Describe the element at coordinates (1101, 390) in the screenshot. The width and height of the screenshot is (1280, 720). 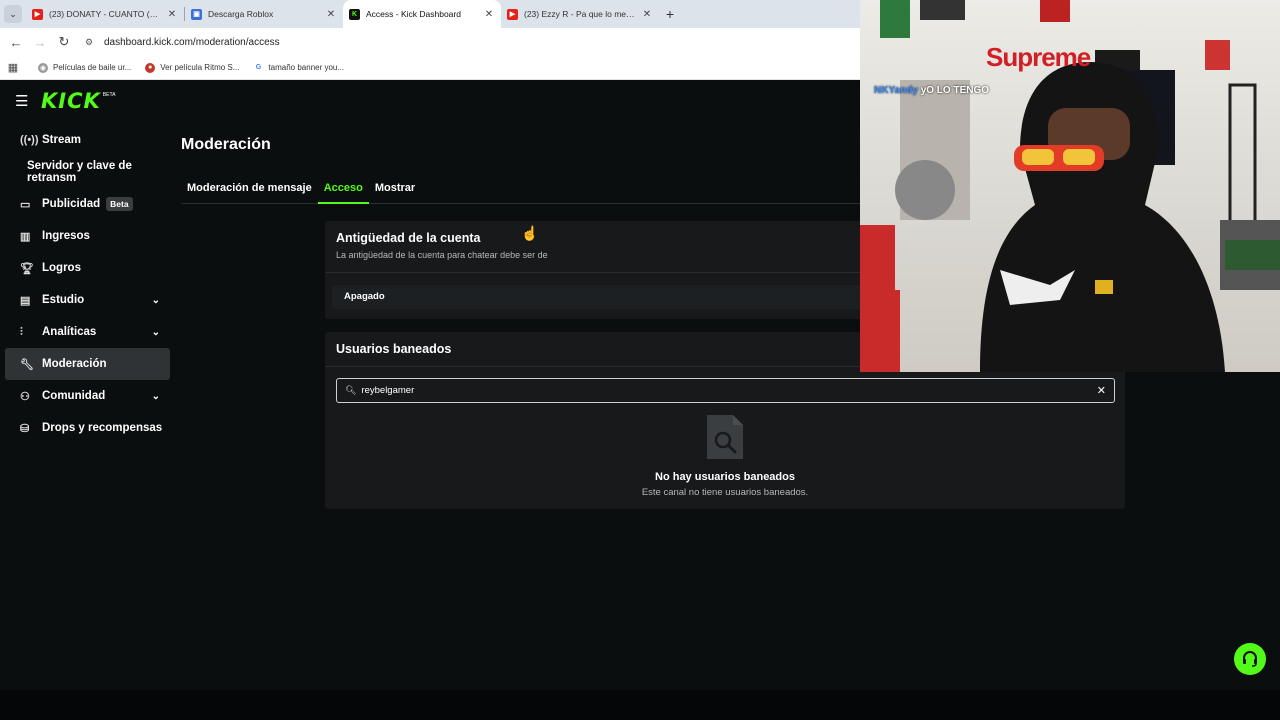
I see `clear-icon: ✕` at that location.